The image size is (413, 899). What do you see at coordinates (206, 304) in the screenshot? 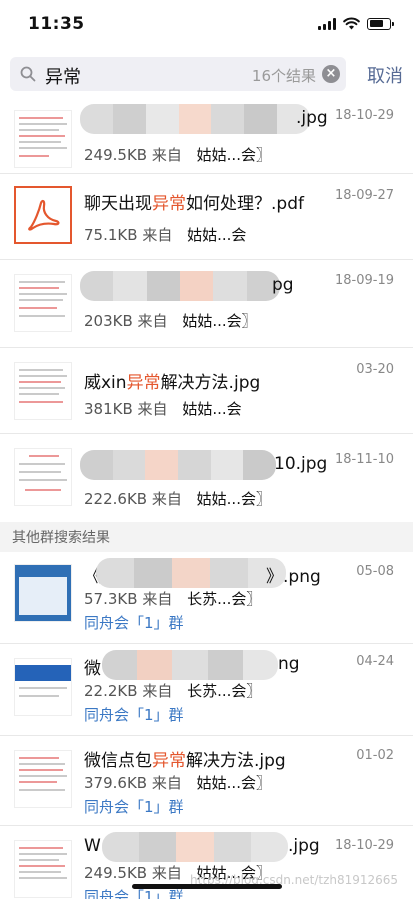
I see `list-item: pg 203KB 来自 姑姑...会〗 18-09-19` at bounding box center [206, 304].